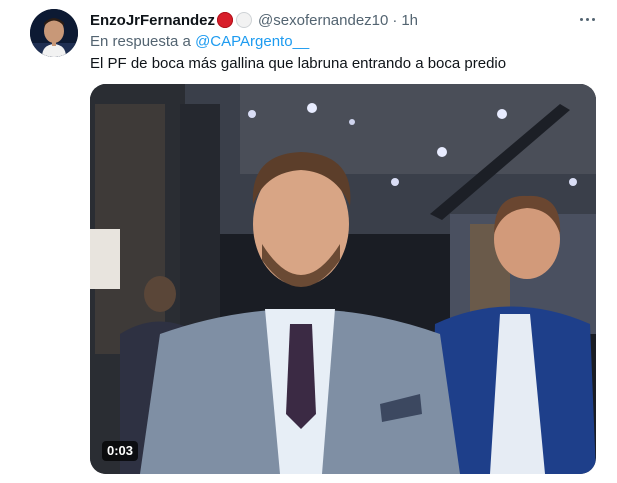  Describe the element at coordinates (252, 41) in the screenshot. I see `reply-mention-link: @CAPArgento__` at that location.